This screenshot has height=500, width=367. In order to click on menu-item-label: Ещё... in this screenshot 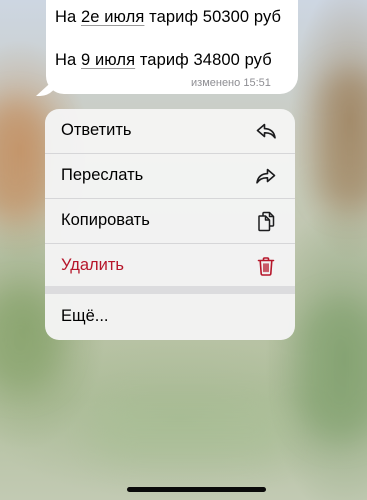, I will do `click(85, 316)`.